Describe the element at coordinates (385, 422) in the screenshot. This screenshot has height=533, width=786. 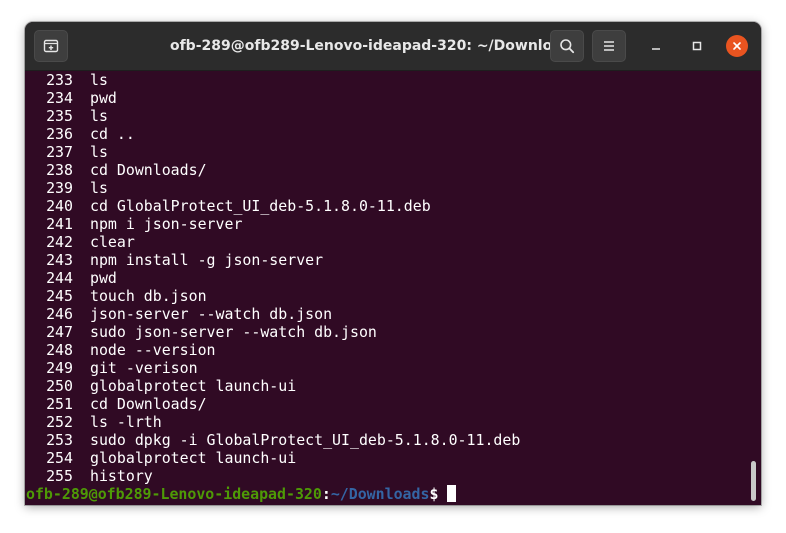
I see `history-line: 252 ls -lrth` at that location.